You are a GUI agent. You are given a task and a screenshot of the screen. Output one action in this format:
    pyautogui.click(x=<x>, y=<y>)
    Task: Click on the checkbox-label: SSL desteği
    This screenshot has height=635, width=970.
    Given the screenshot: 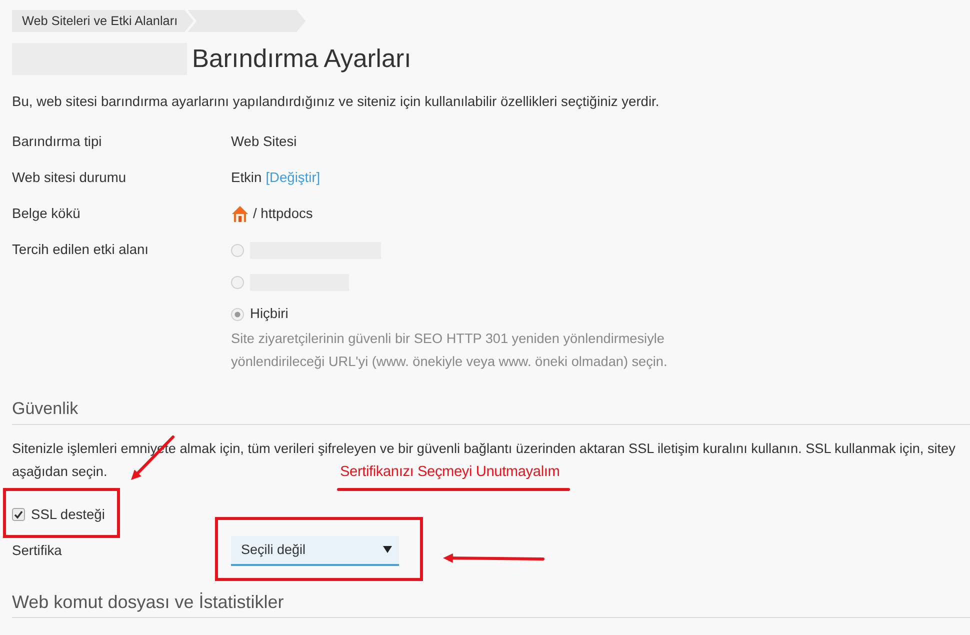 What is the action you would take?
    pyautogui.click(x=68, y=514)
    